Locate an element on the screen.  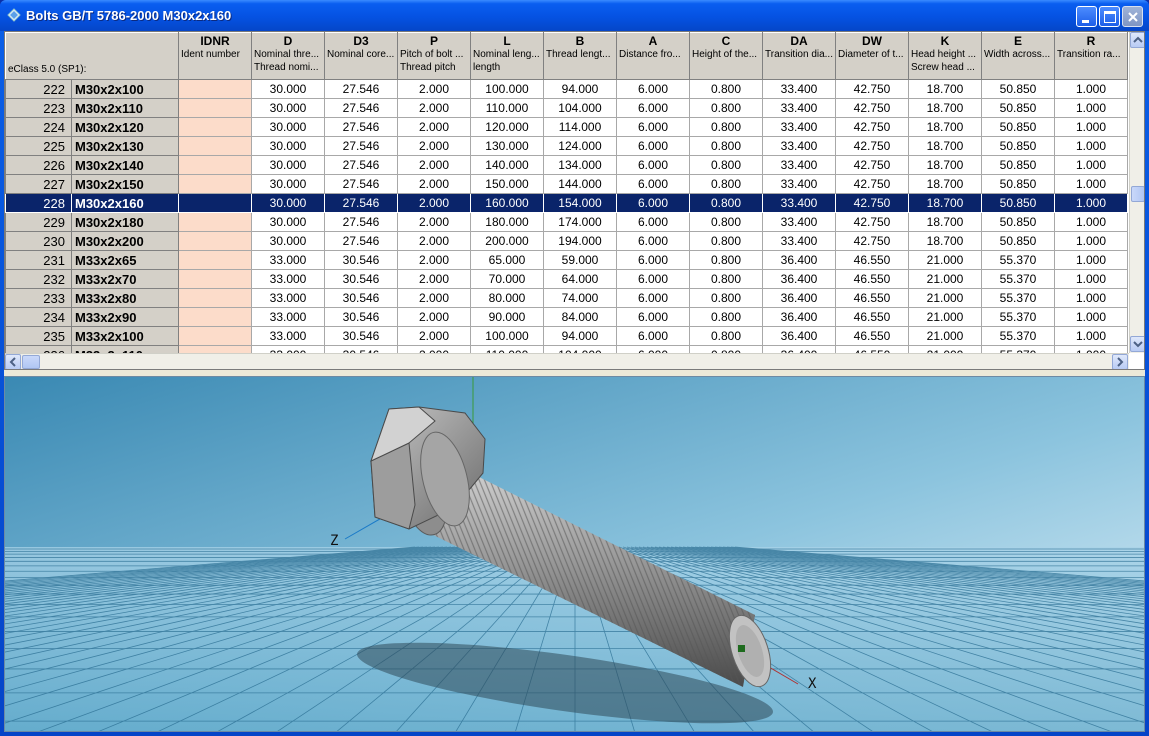
cell-l: 180.000 is located at coordinates (507, 222).